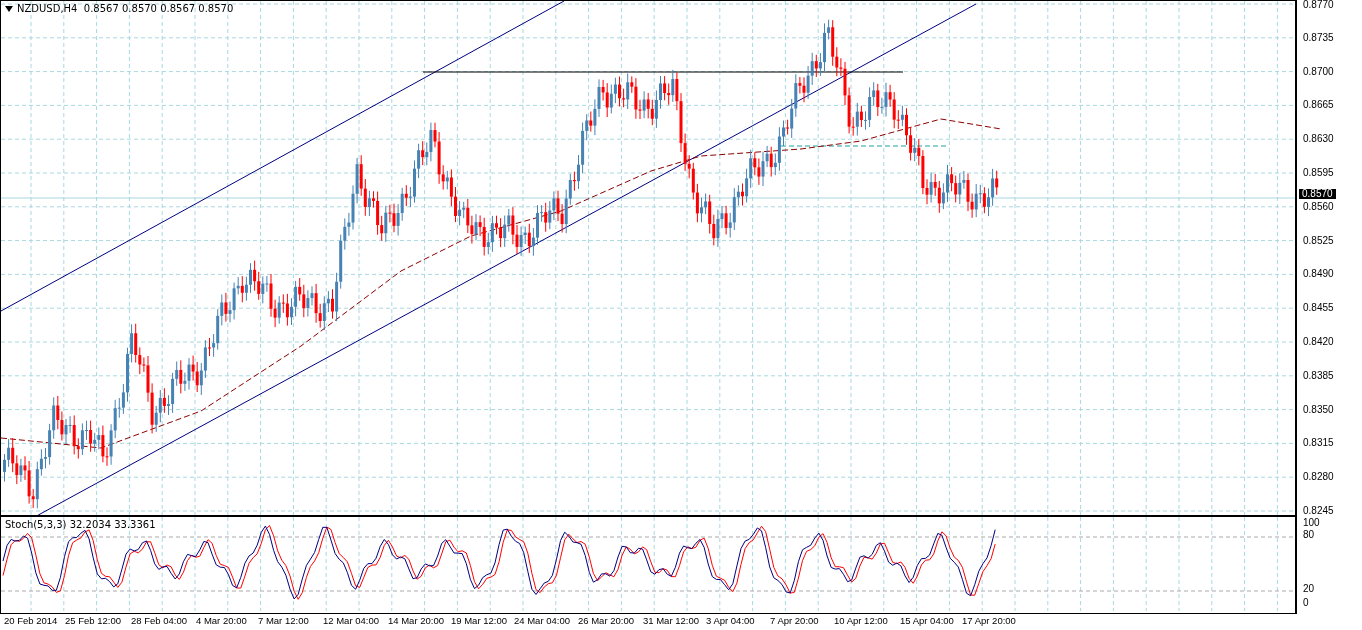 This screenshot has width=1362, height=630. What do you see at coordinates (927, 620) in the screenshot?
I see `time-axis-label: 15 Apr 04:00` at bounding box center [927, 620].